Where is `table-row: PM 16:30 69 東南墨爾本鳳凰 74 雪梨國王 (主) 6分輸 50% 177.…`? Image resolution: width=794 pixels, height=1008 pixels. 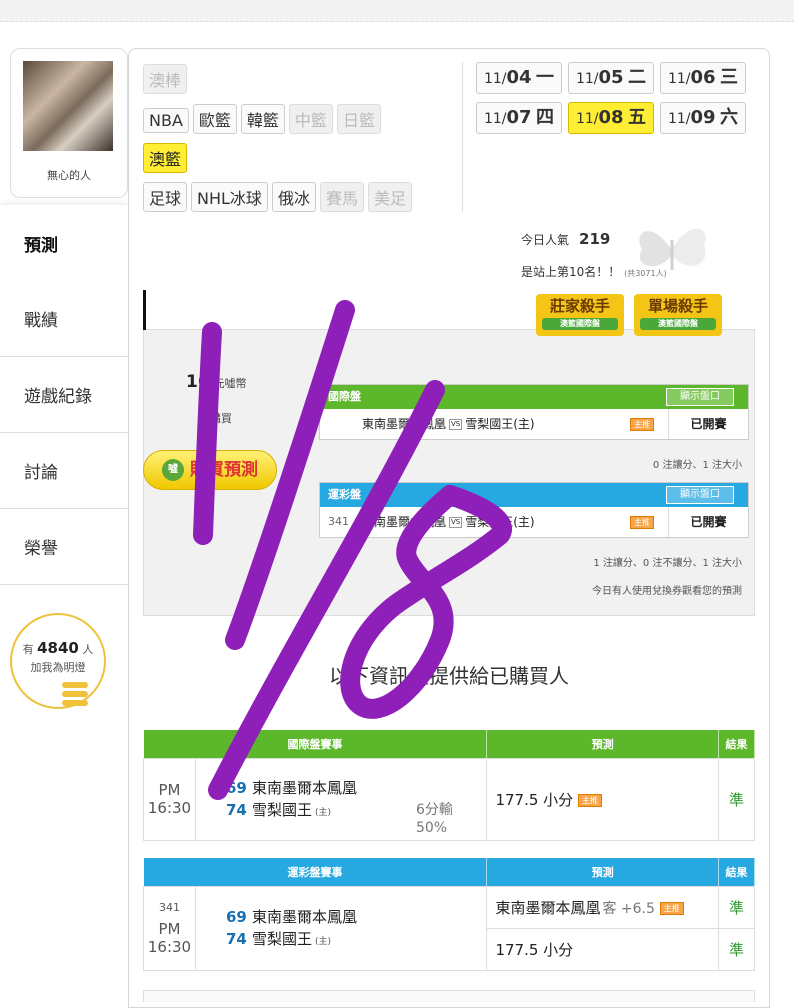 table-row: PM 16:30 69 東南墨爾本鳳凰 74 雪梨國王 (主) 6分輸 50% 177.… is located at coordinates (449, 799).